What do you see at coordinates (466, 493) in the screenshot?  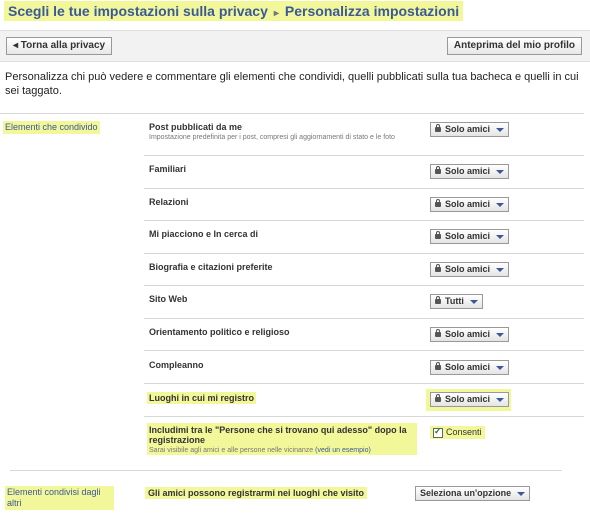 I see `select-value: Seleziona un'opzione` at bounding box center [466, 493].